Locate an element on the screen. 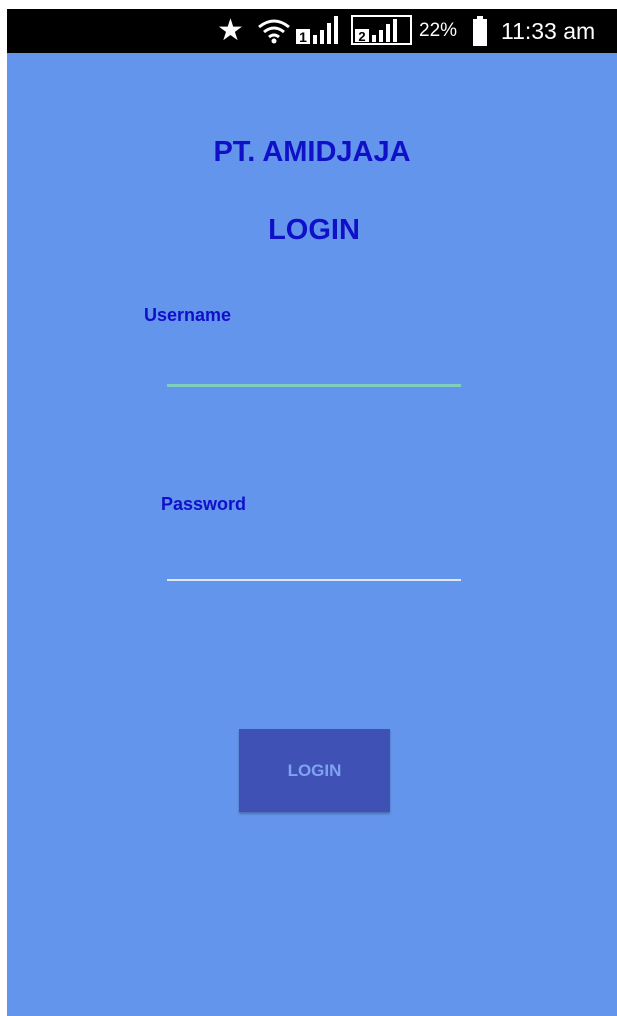 The image size is (617, 1016). battery-icon is located at coordinates (480, 31).